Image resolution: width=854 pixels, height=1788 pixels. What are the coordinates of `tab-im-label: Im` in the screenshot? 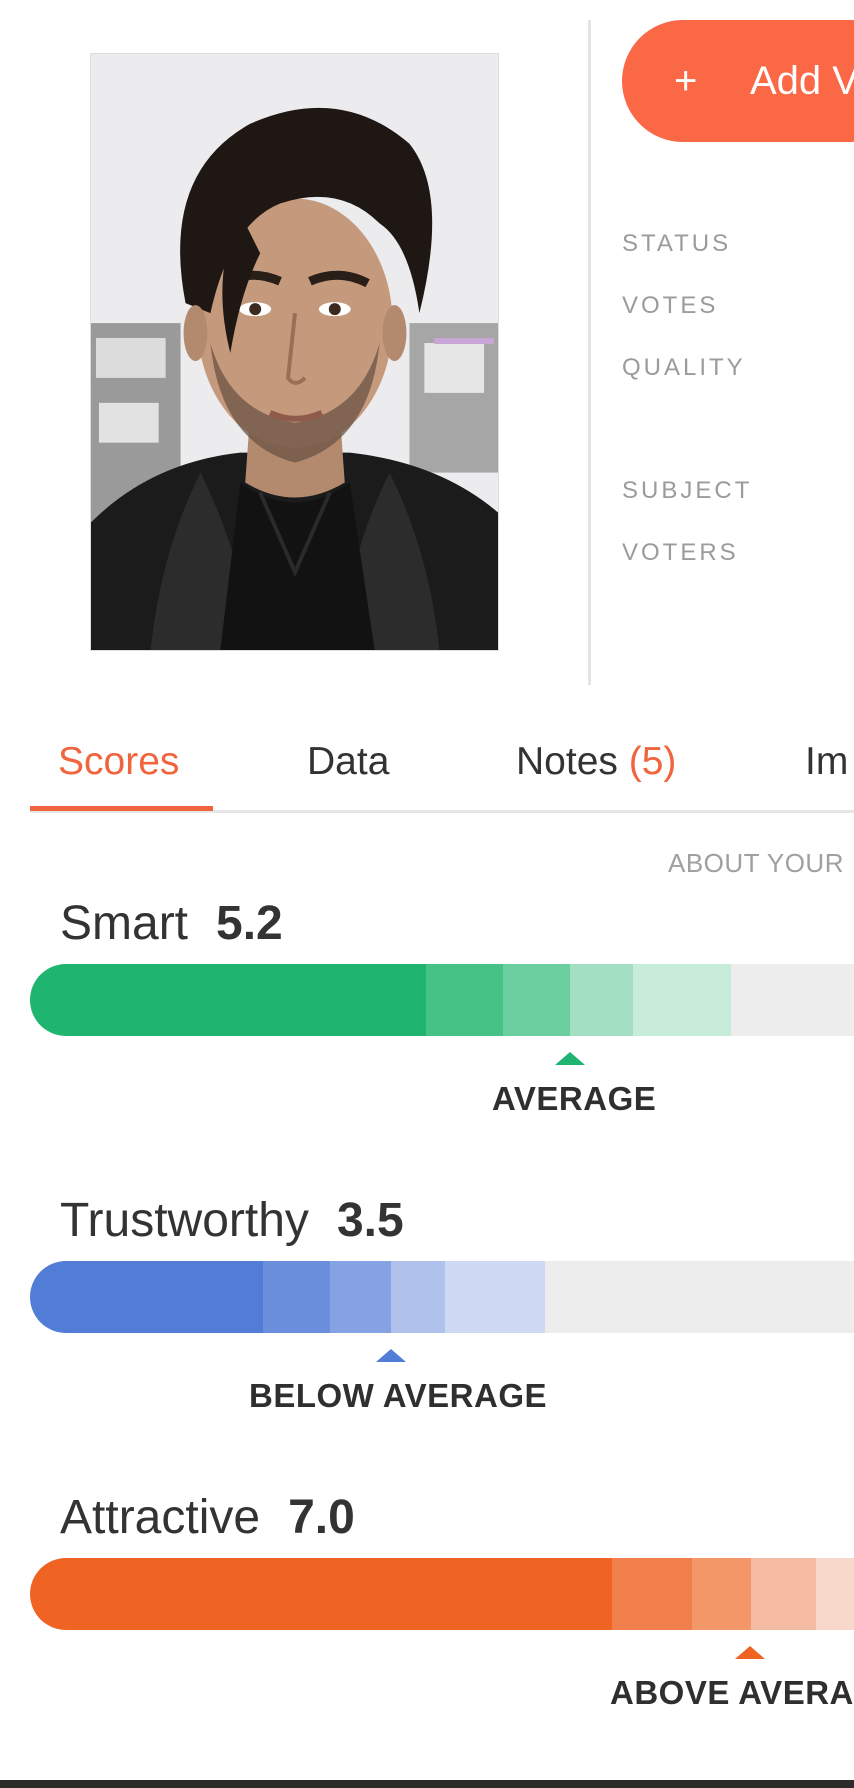 It's located at (827, 761).